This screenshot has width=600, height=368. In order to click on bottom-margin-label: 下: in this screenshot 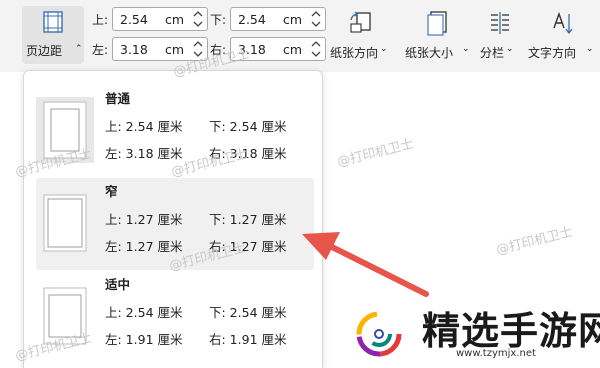, I will do `click(218, 20)`.